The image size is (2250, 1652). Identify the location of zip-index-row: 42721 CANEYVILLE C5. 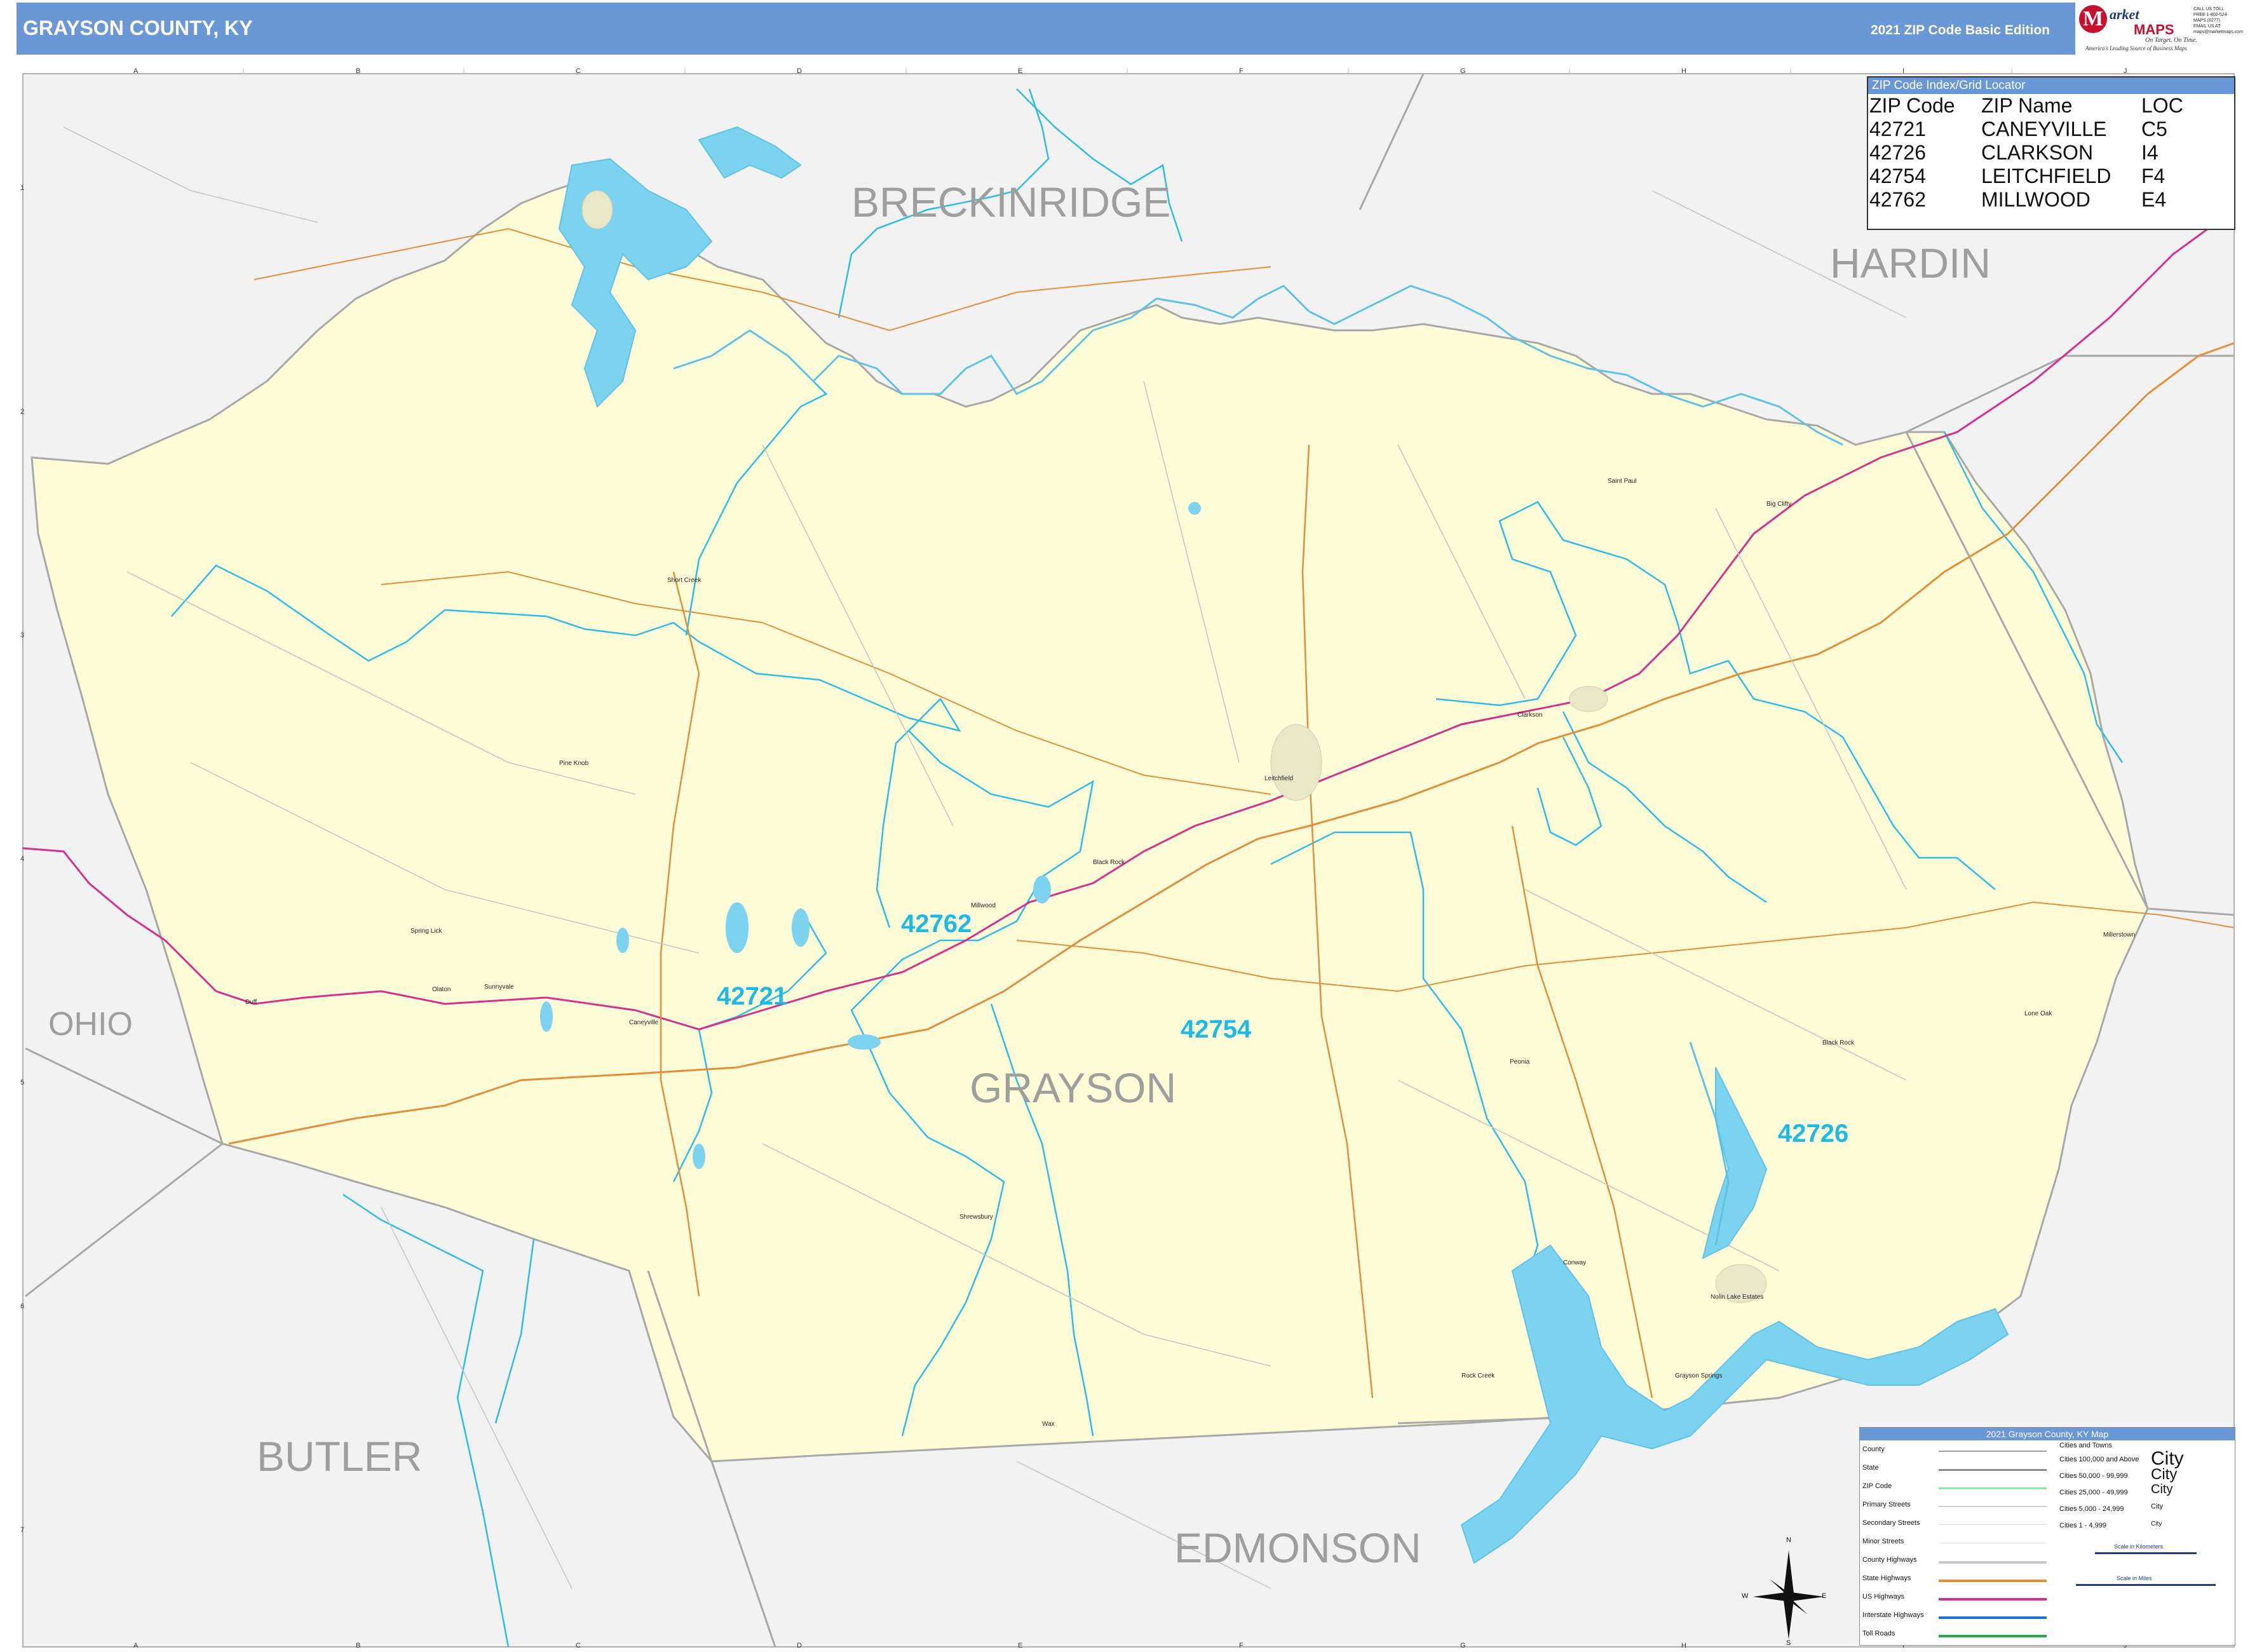
(2028, 130).